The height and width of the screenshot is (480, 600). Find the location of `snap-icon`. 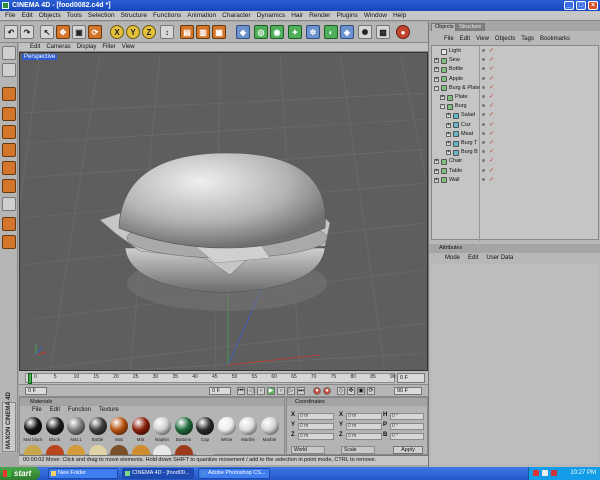

snap-icon is located at coordinates (9, 242).